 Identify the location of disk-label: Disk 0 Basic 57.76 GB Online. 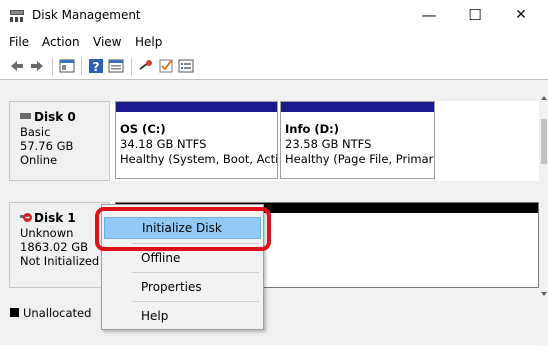
(59, 141).